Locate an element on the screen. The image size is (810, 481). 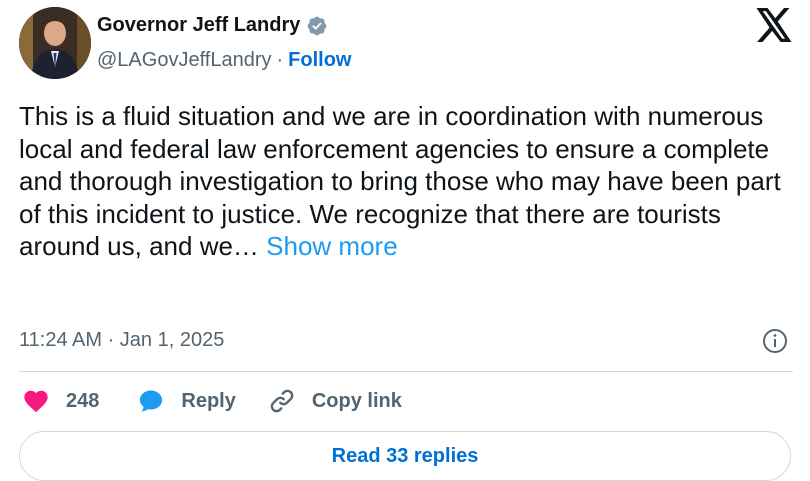
follow-button: Follow is located at coordinates (319, 60).